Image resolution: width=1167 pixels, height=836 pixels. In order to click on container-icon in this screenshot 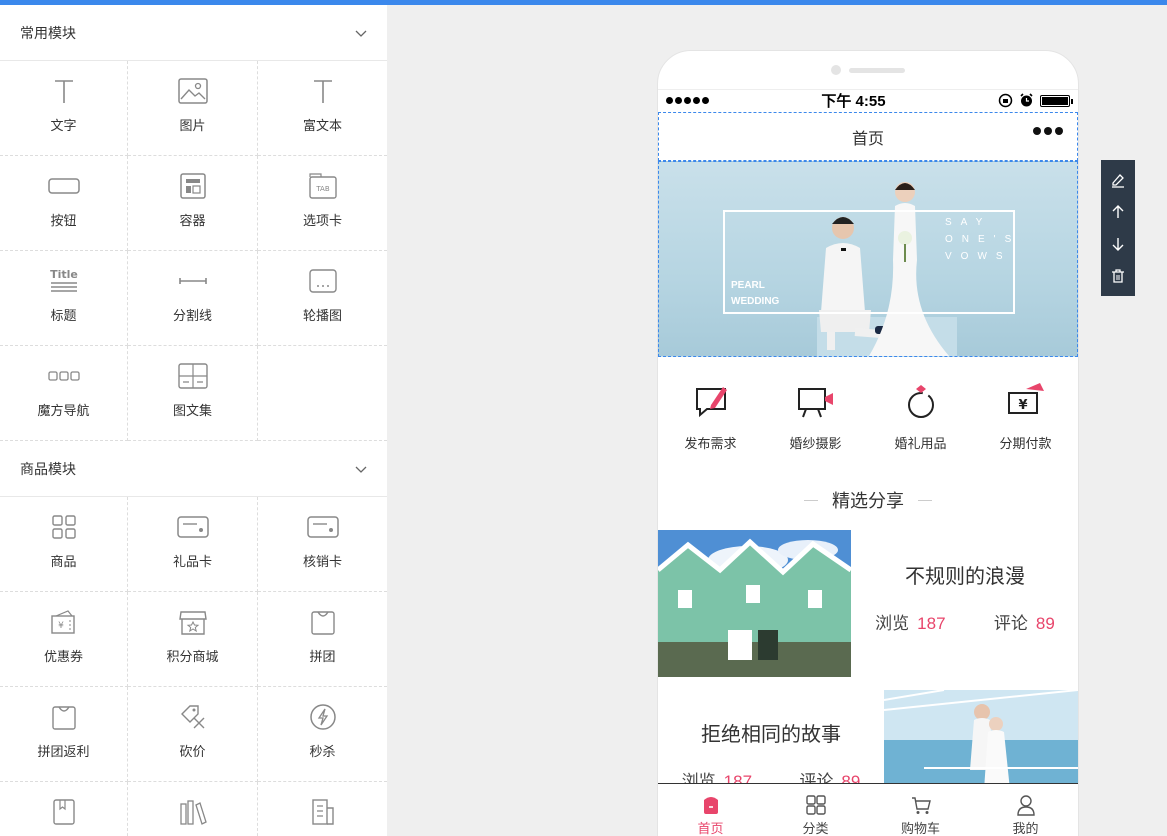, I will do `click(192, 186)`.